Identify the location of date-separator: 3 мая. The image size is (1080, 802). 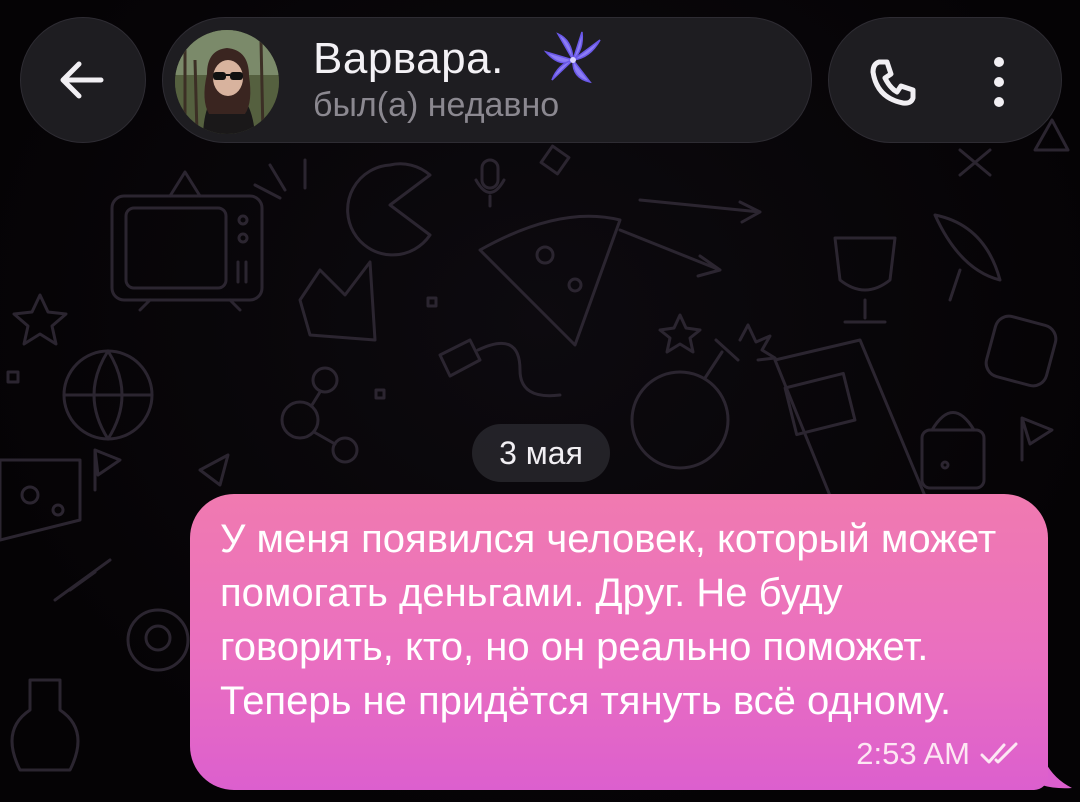
(541, 453).